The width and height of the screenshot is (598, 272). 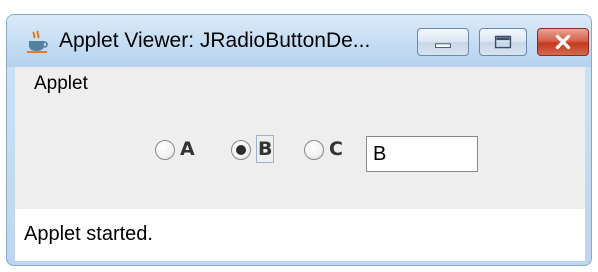 I want to click on selection-text-field: B, so click(x=422, y=154).